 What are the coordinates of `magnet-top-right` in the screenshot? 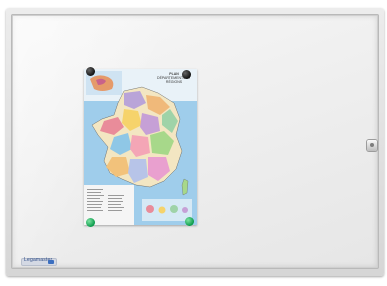 It's located at (186, 74).